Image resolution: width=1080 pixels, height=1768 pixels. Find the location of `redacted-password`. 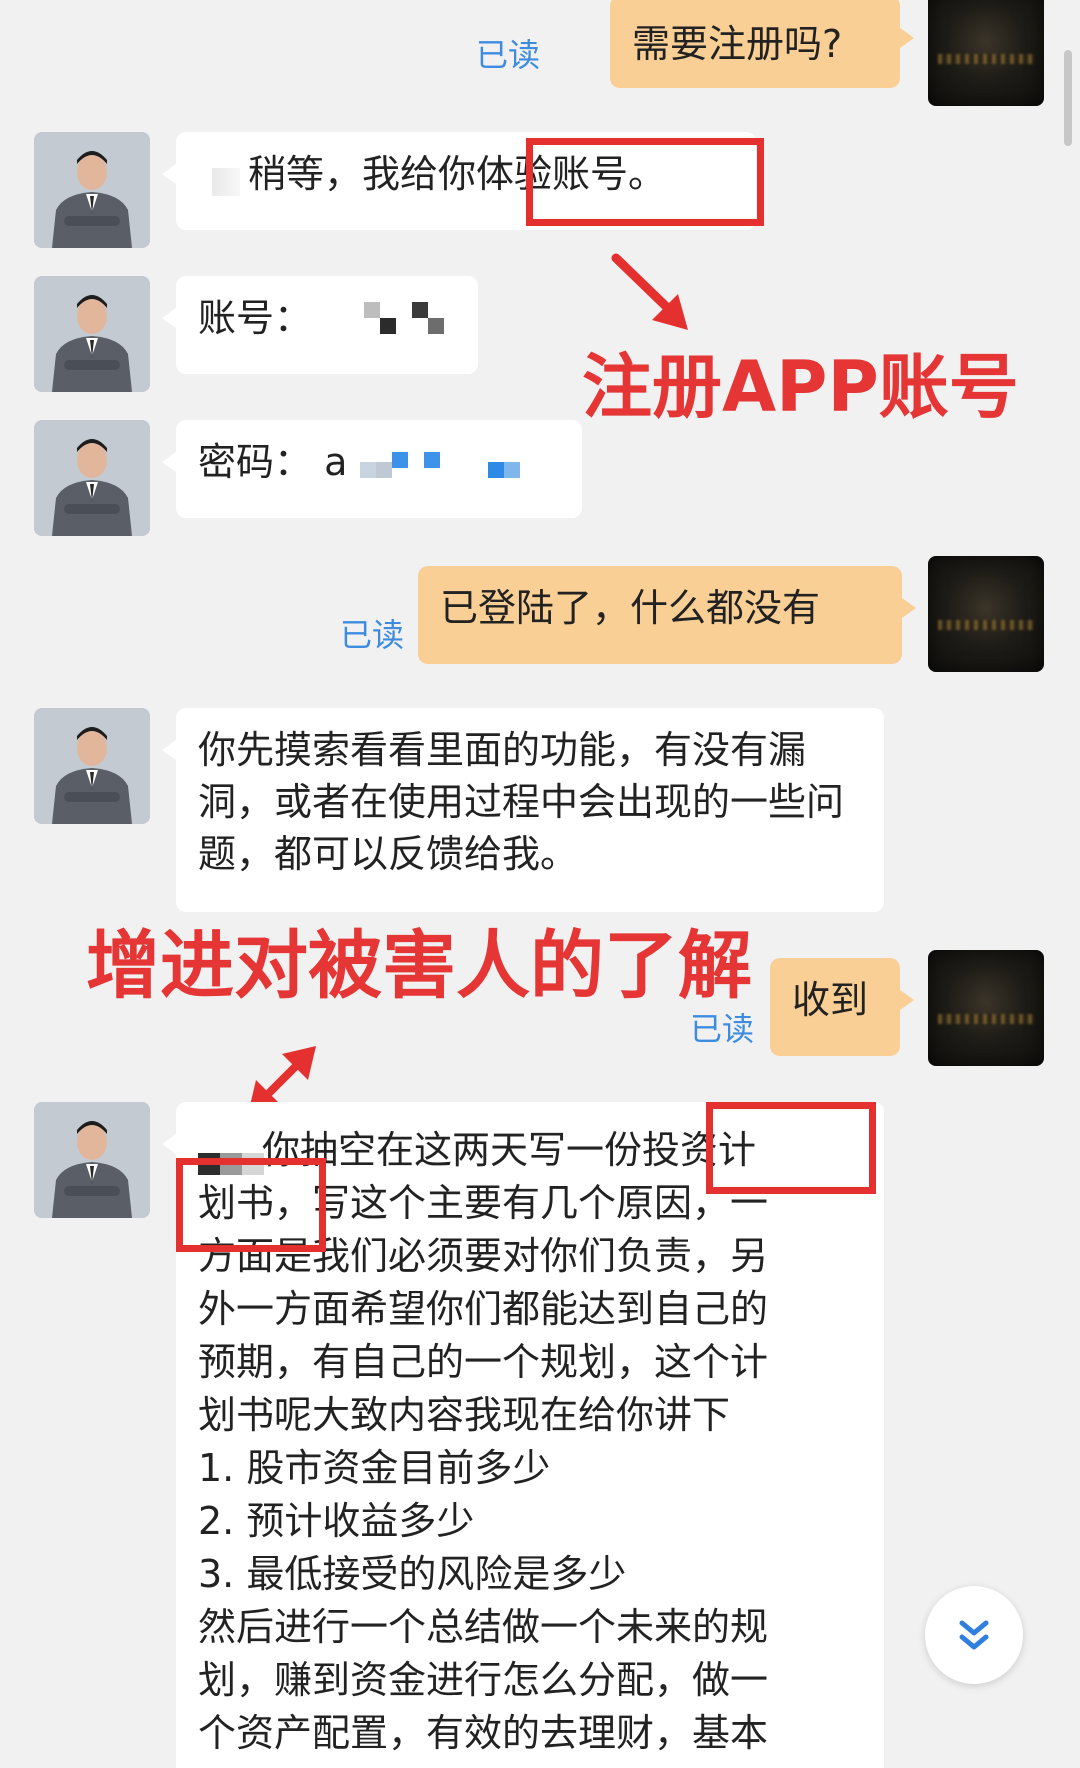

redacted-password is located at coordinates (439, 465).